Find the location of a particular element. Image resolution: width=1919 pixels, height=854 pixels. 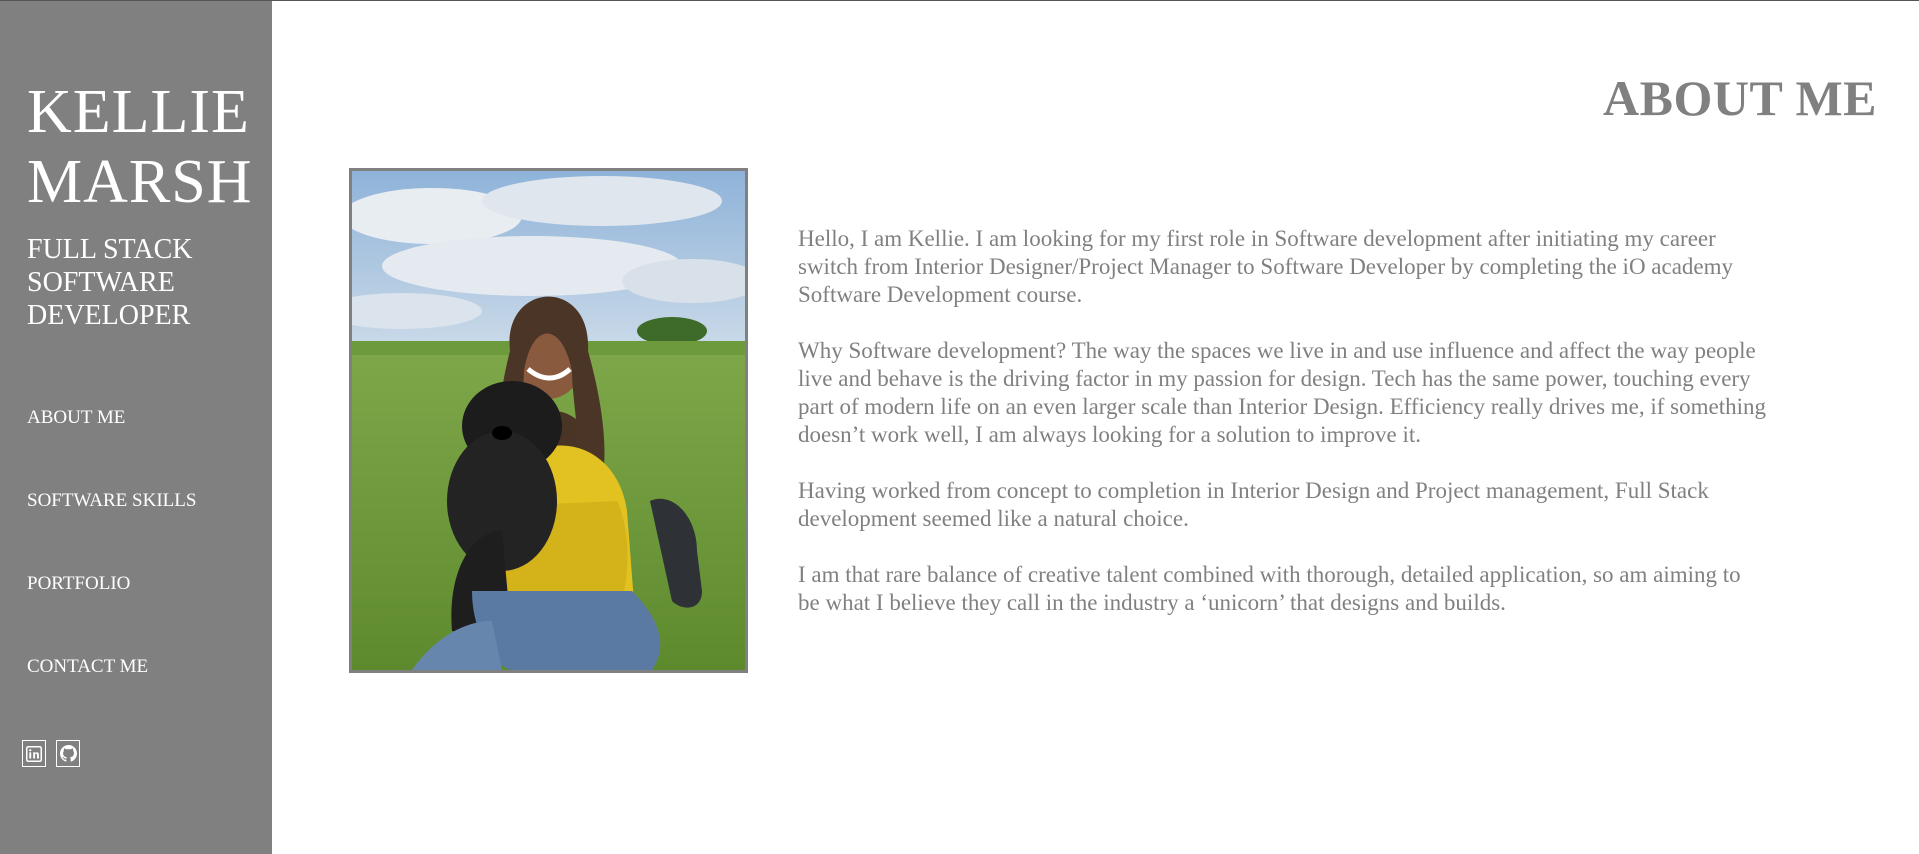

site-name: KELLIE MARSH is located at coordinates (149, 109).